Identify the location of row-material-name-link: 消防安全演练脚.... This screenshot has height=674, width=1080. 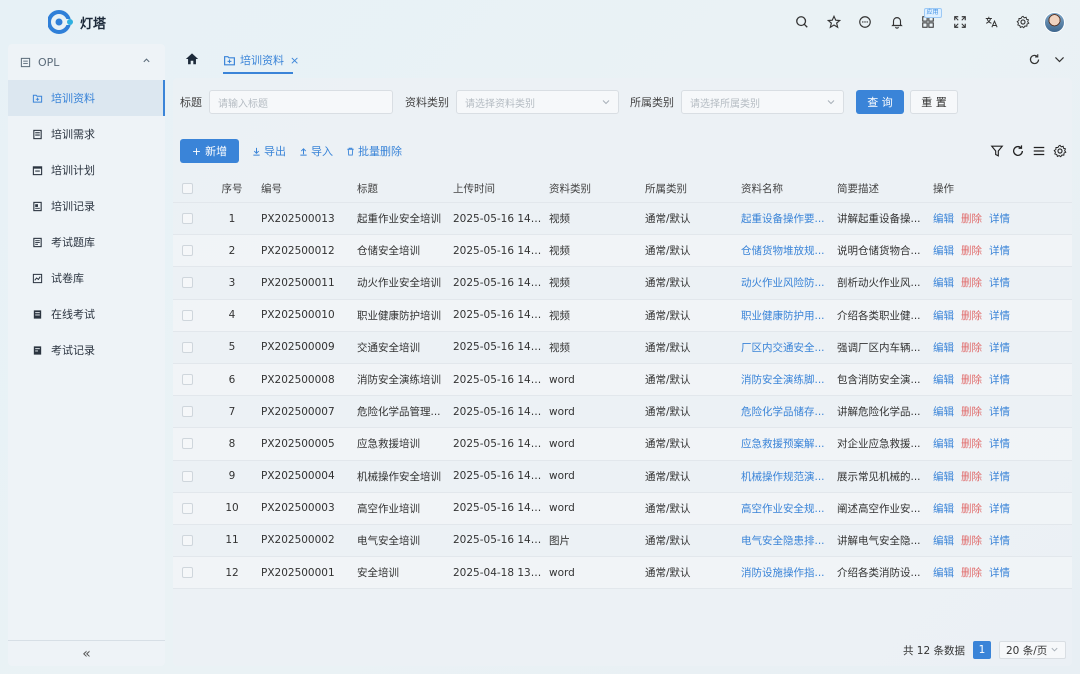
(784, 379).